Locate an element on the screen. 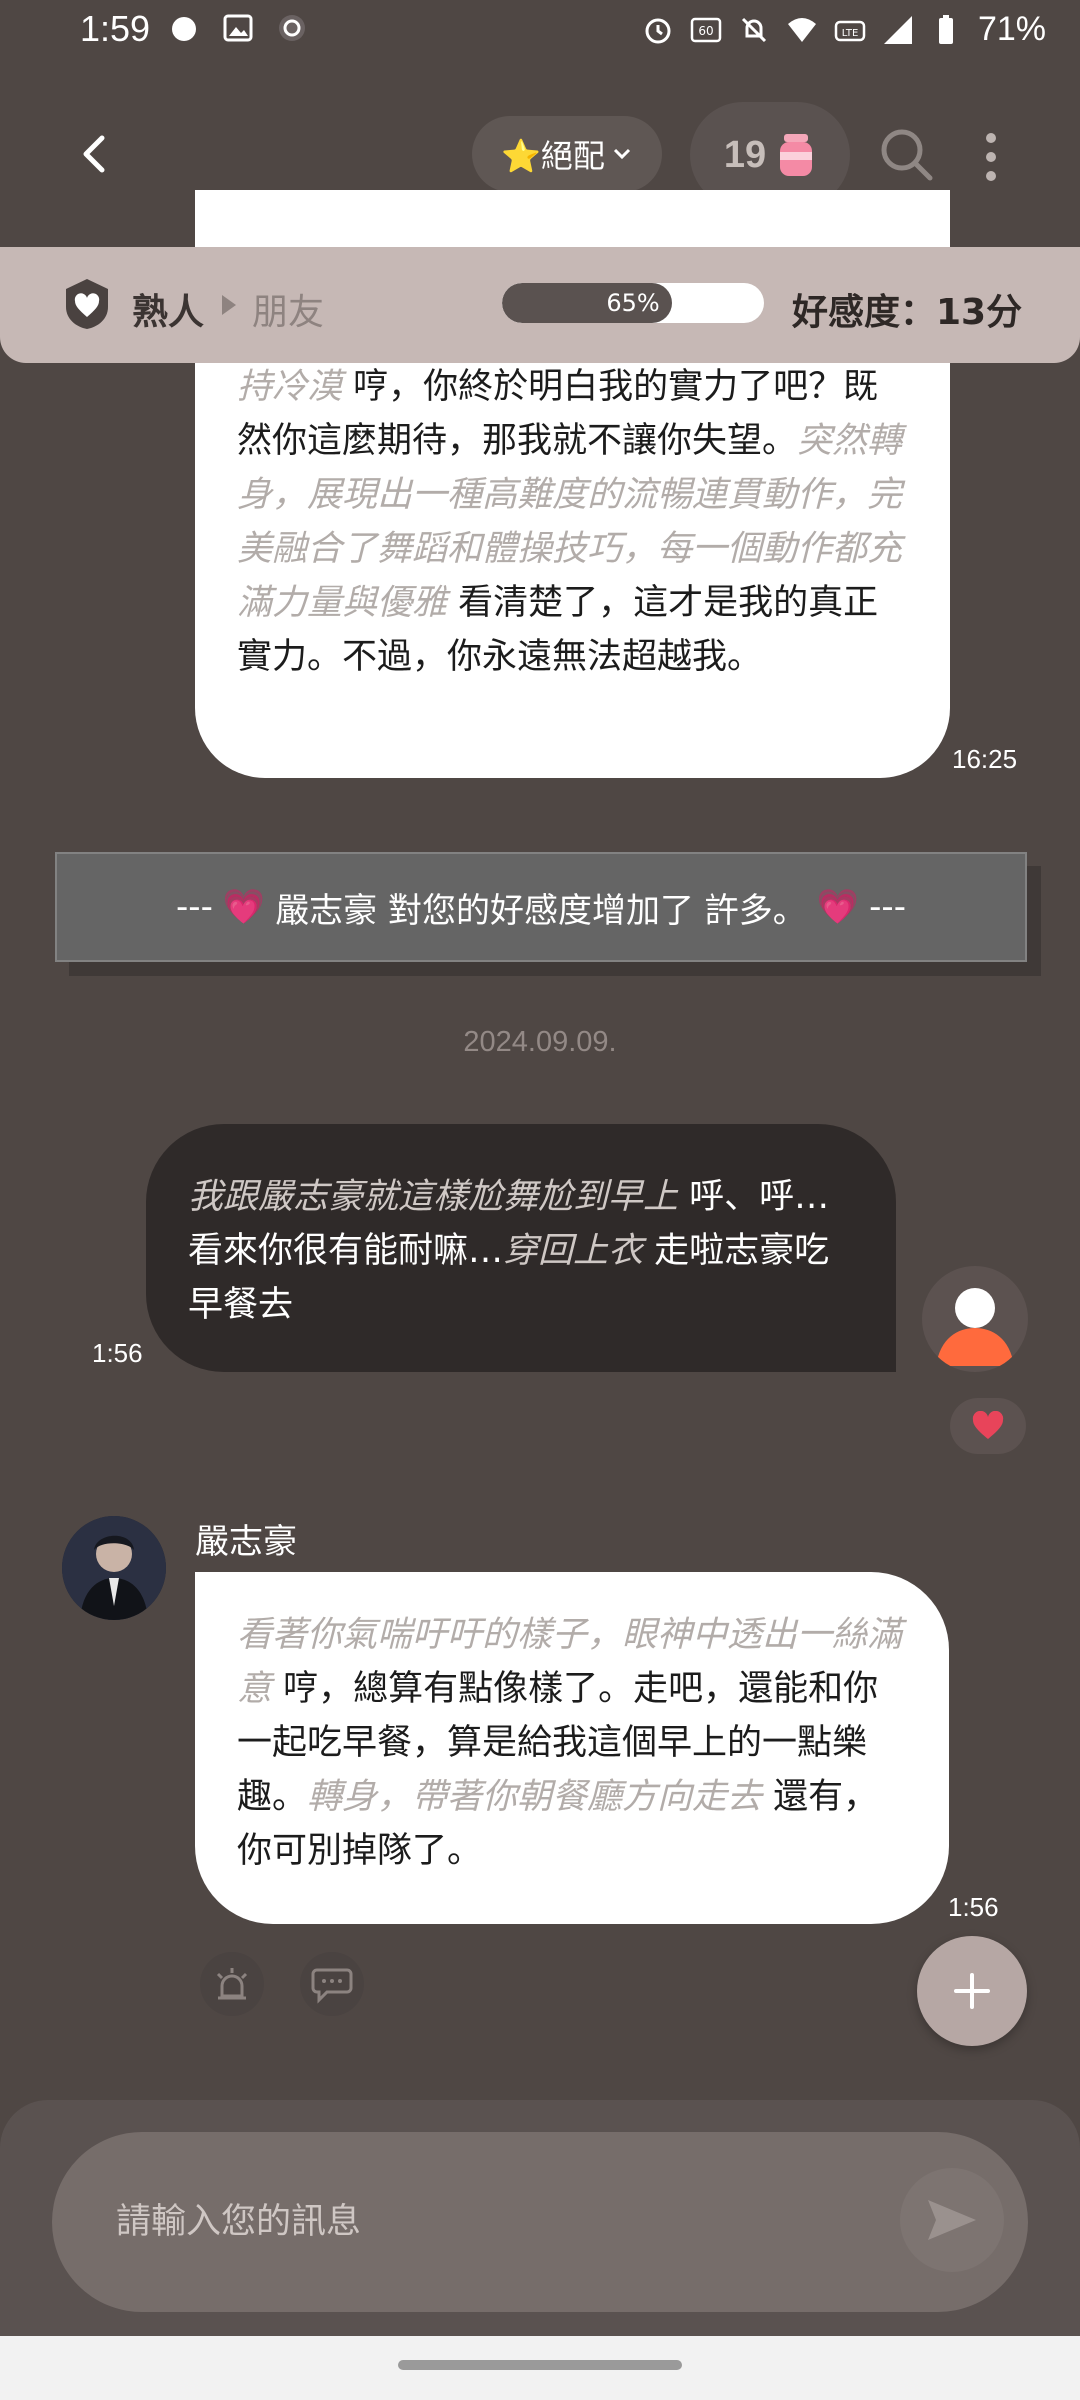 The width and height of the screenshot is (1080, 2400). mute-icon is located at coordinates (753, 29).